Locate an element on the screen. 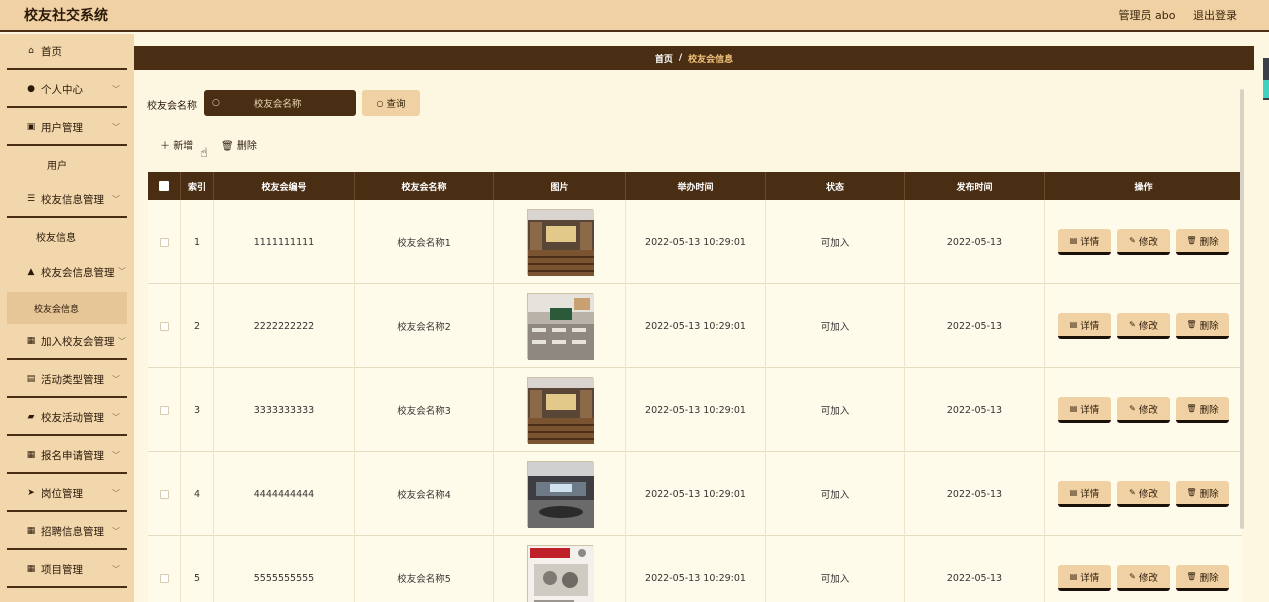 This screenshot has width=1269, height=602. col-index: 索引 is located at coordinates (197, 186).